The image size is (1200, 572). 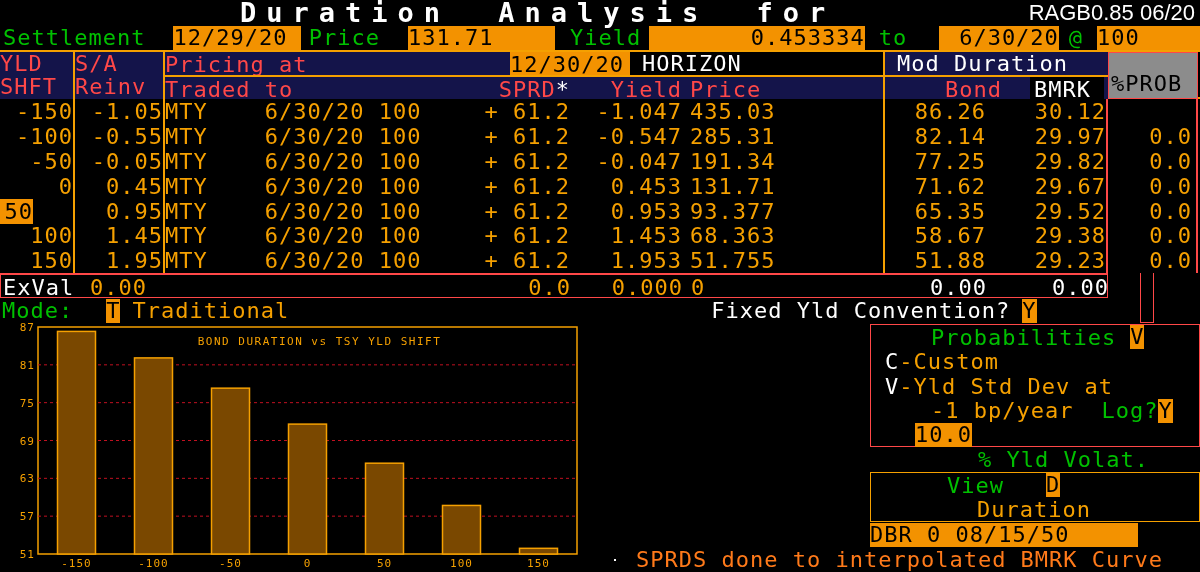 I want to click on column-header: SPRD, so click(x=527, y=89).